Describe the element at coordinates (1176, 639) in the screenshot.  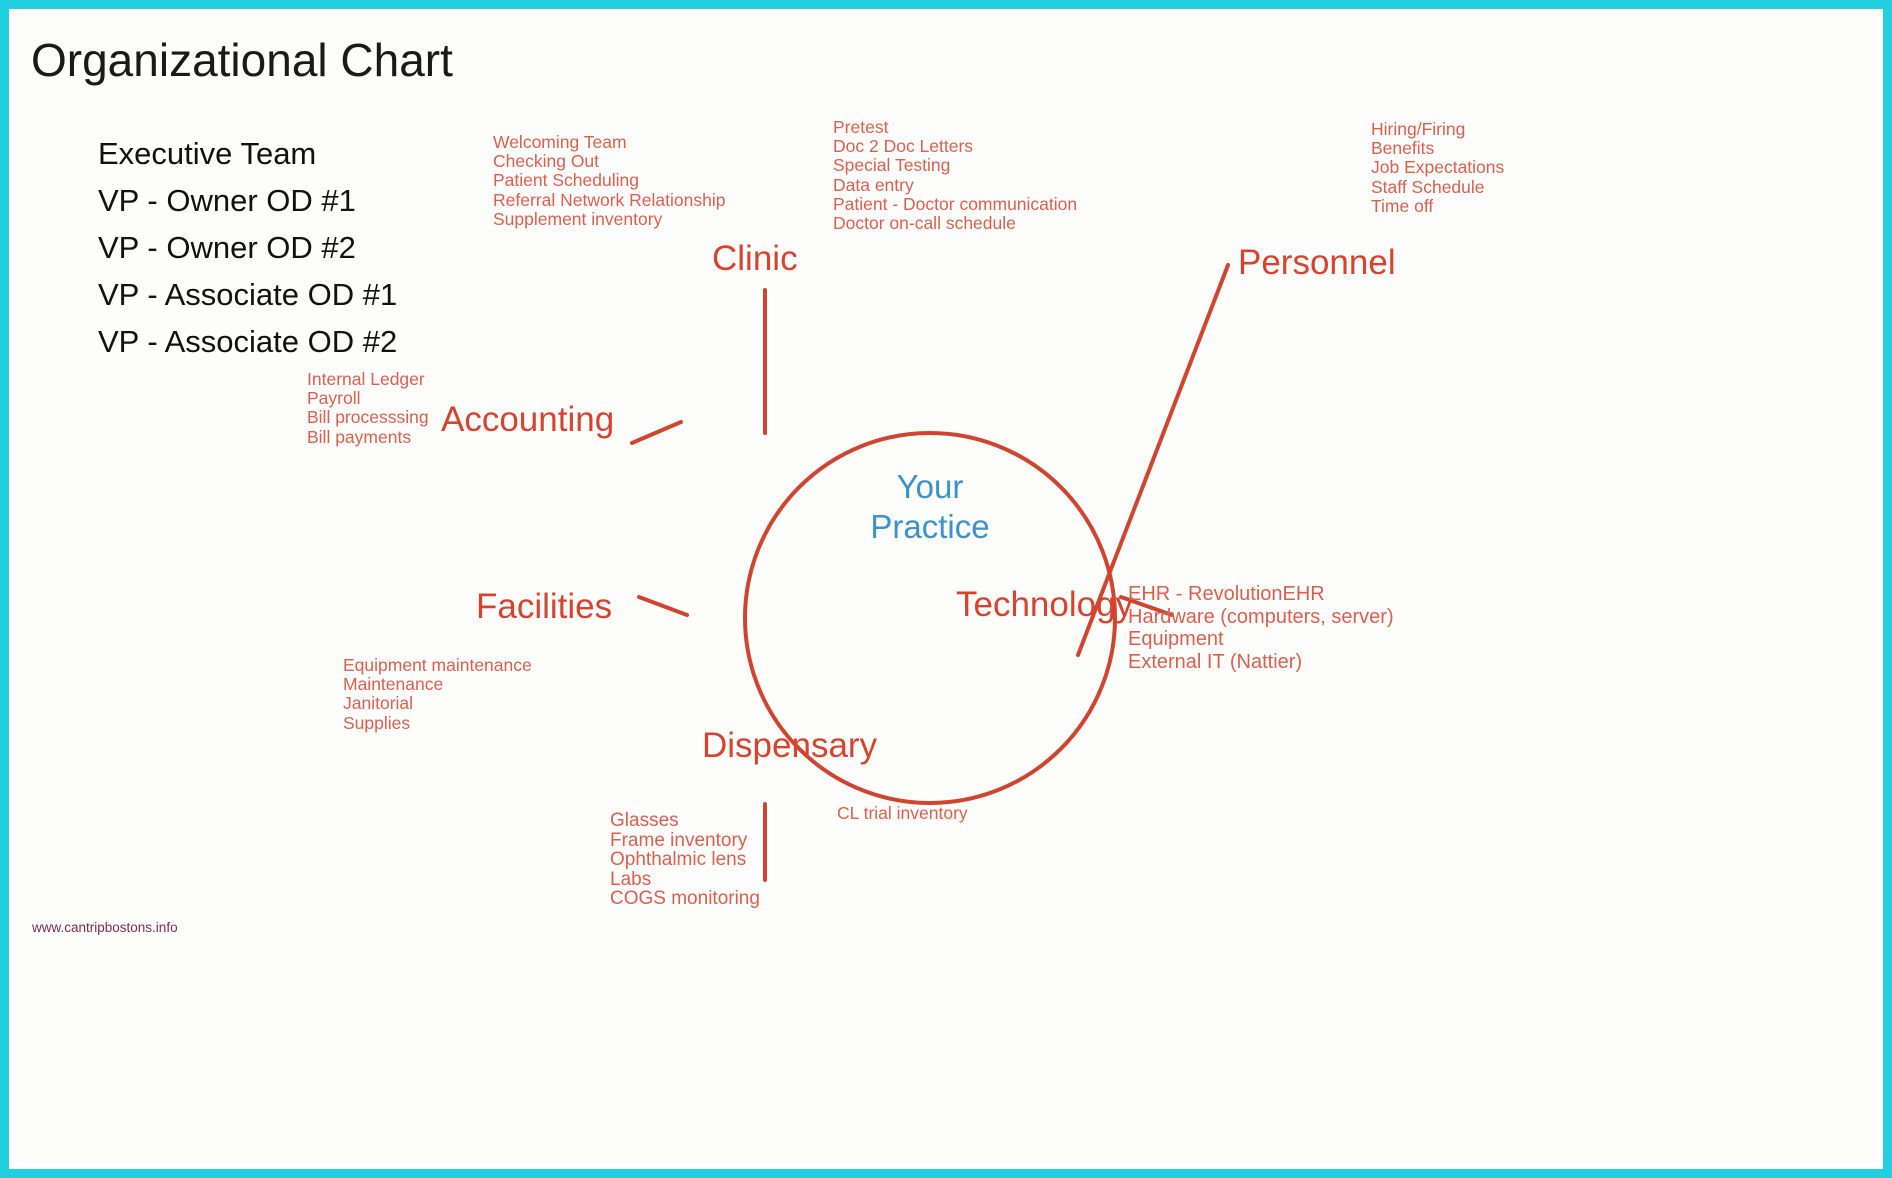
I see `detail-item: Equipment` at that location.